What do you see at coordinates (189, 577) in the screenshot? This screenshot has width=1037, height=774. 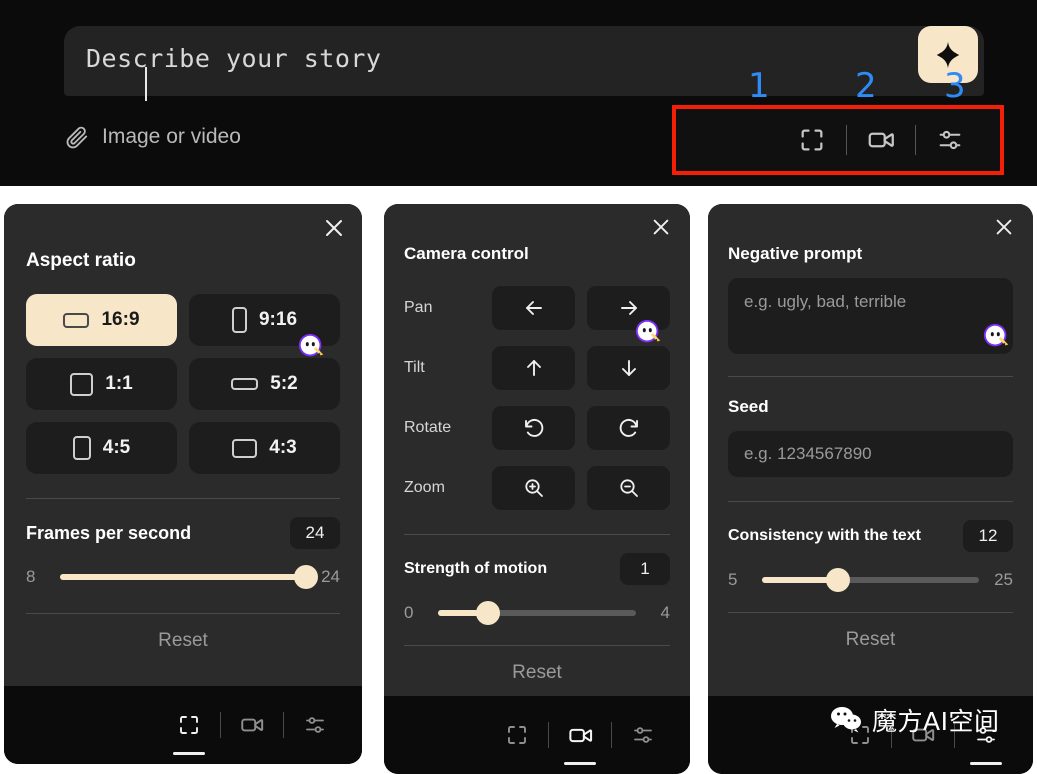 I see `fps-slider` at bounding box center [189, 577].